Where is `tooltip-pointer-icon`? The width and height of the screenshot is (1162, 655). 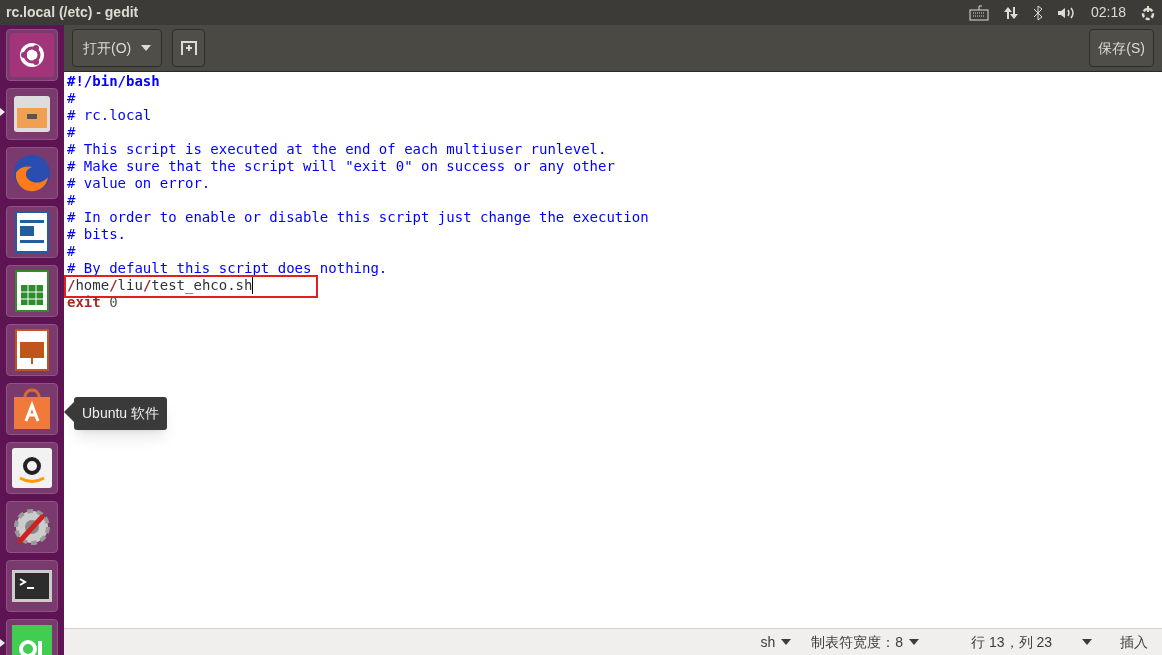 tooltip-pointer-icon is located at coordinates (69, 412).